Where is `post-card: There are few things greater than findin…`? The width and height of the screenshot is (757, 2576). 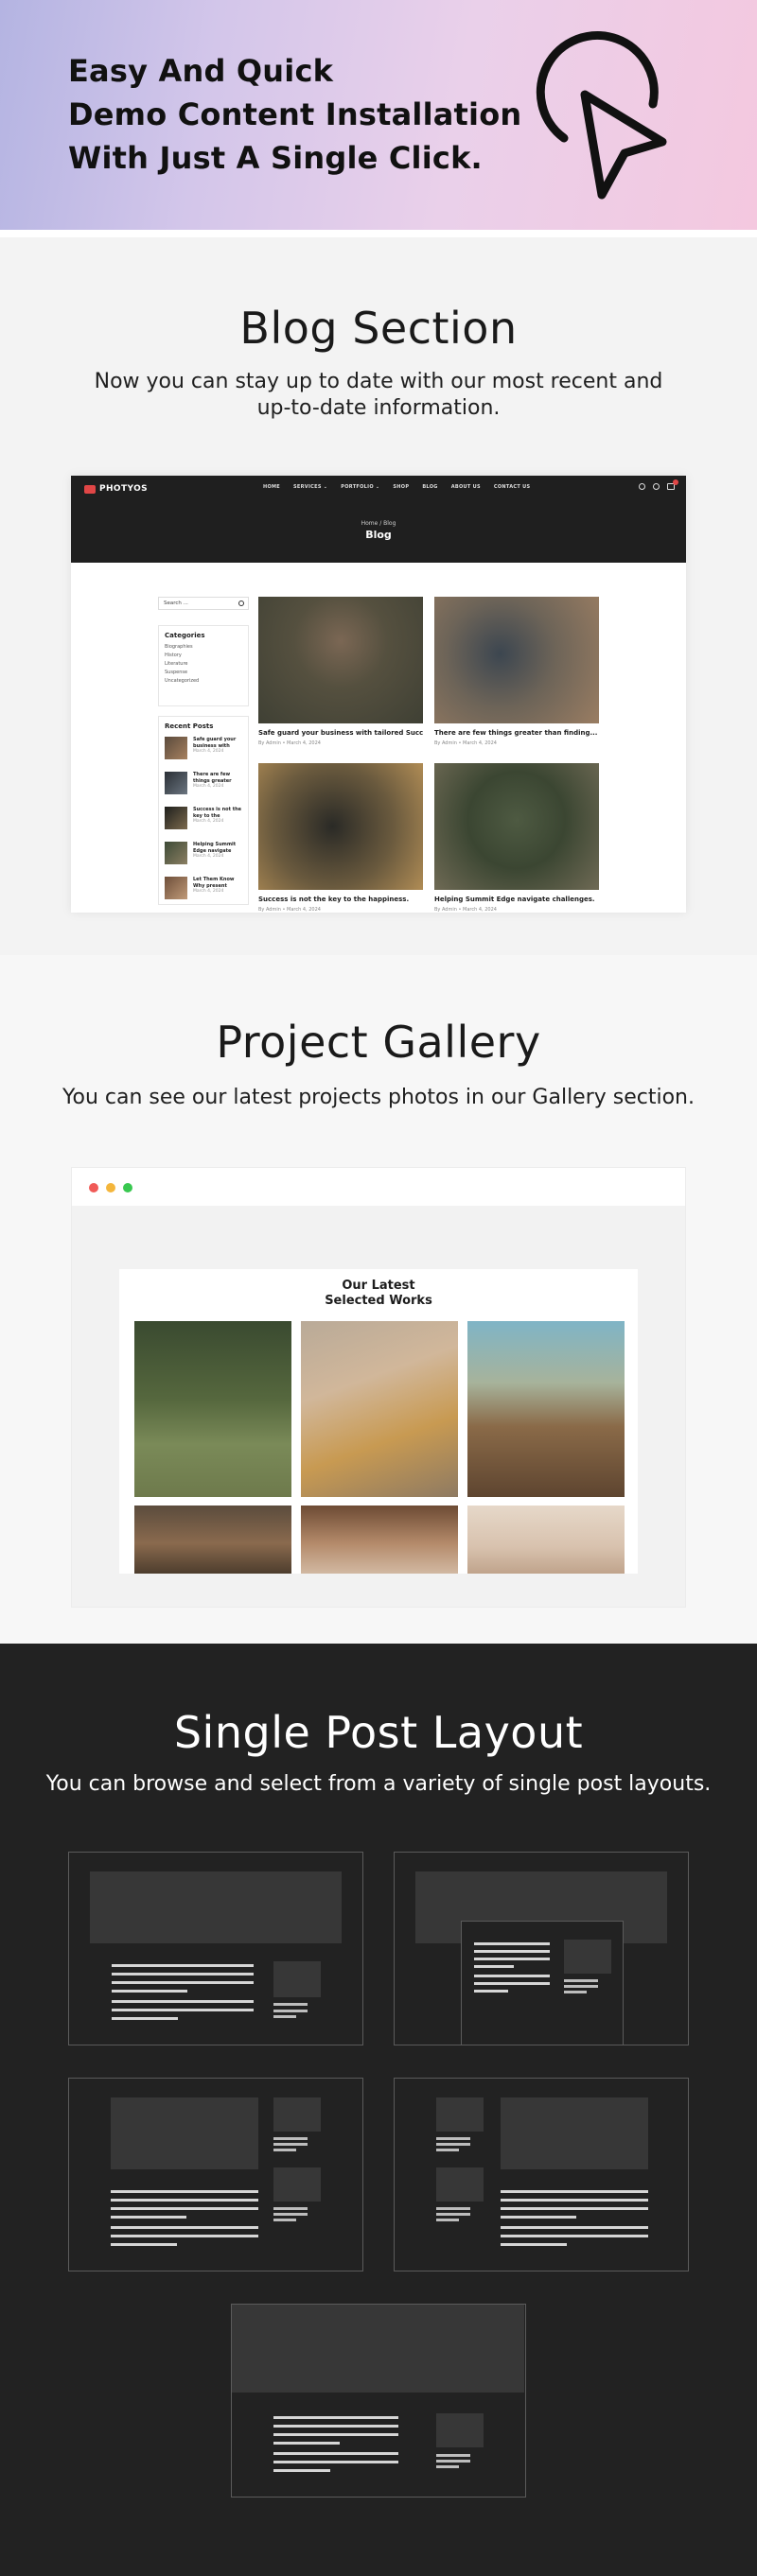 post-card: There are few things greater than findin… is located at coordinates (517, 671).